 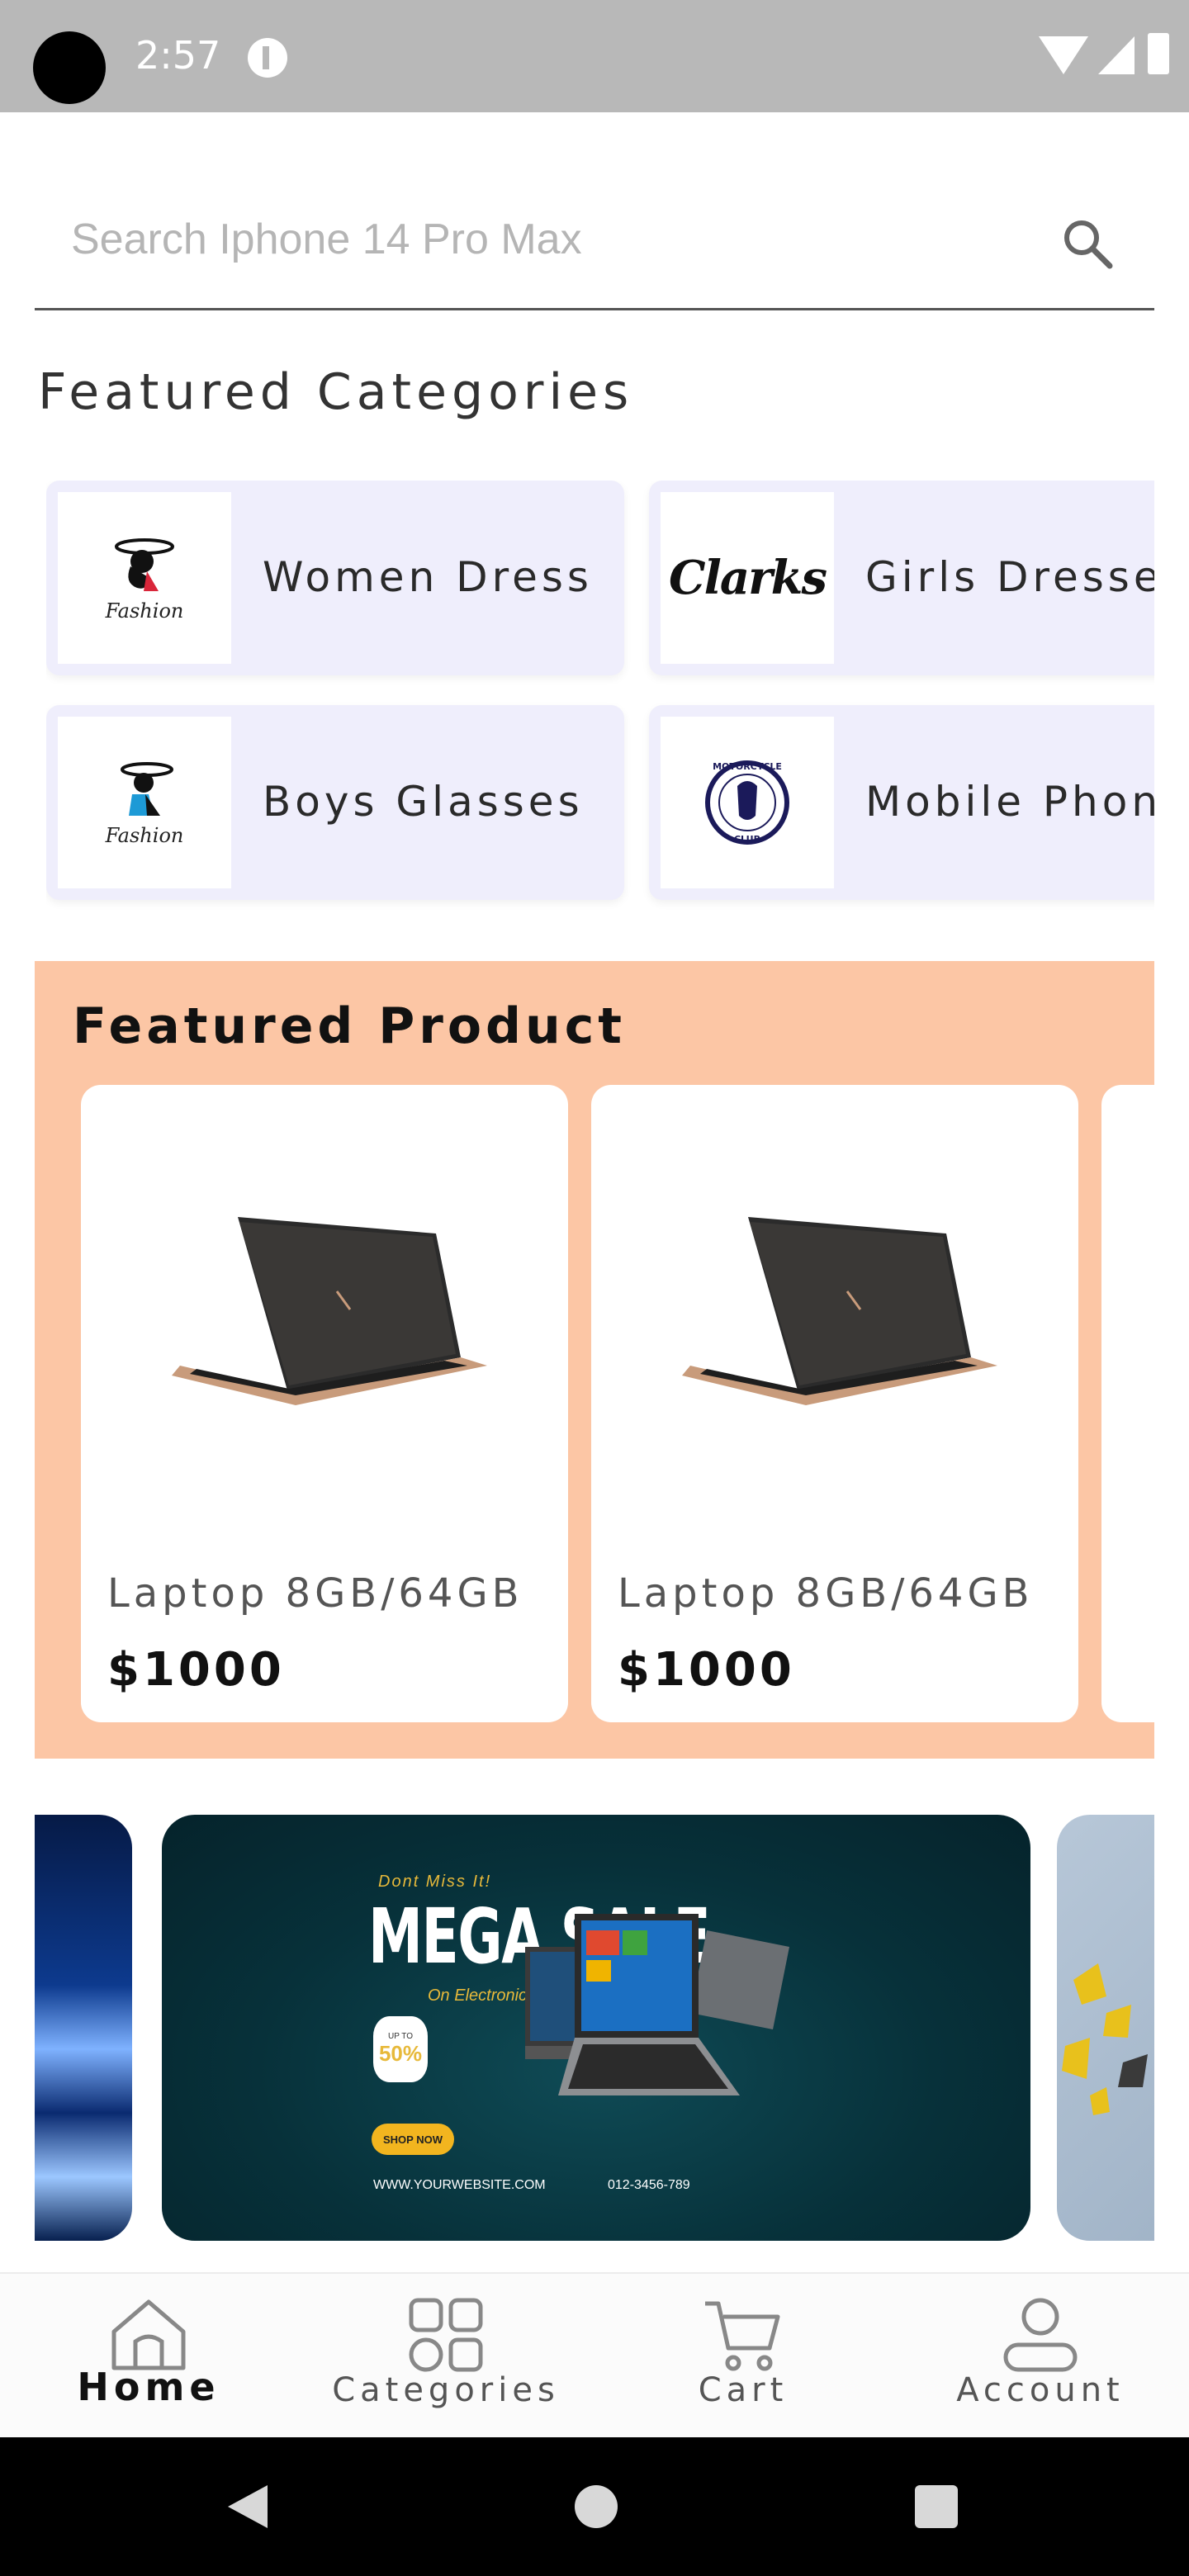 I want to click on featured-product-title: Featured Product, so click(x=349, y=1026).